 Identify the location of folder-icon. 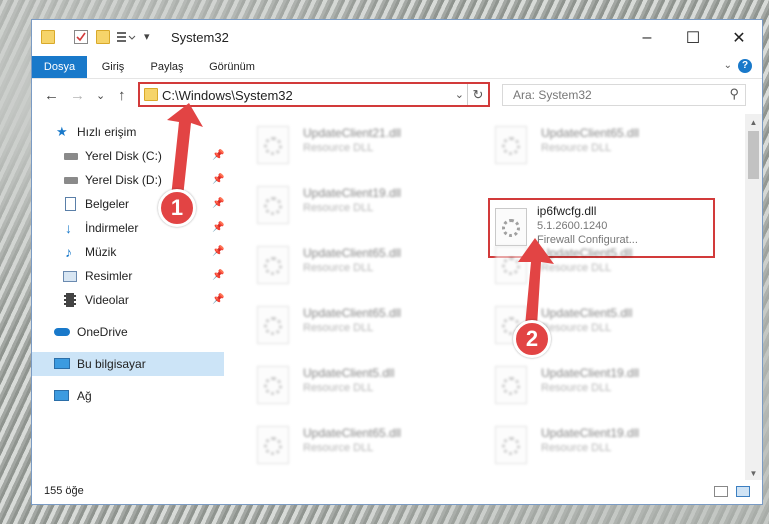
(48, 37).